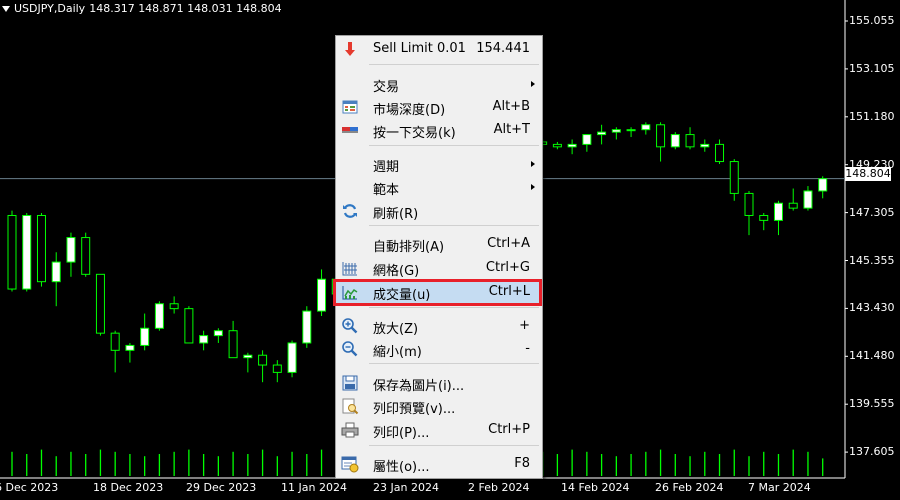  What do you see at coordinates (350, 130) in the screenshot?
I see `one-click-trading-icon` at bounding box center [350, 130].